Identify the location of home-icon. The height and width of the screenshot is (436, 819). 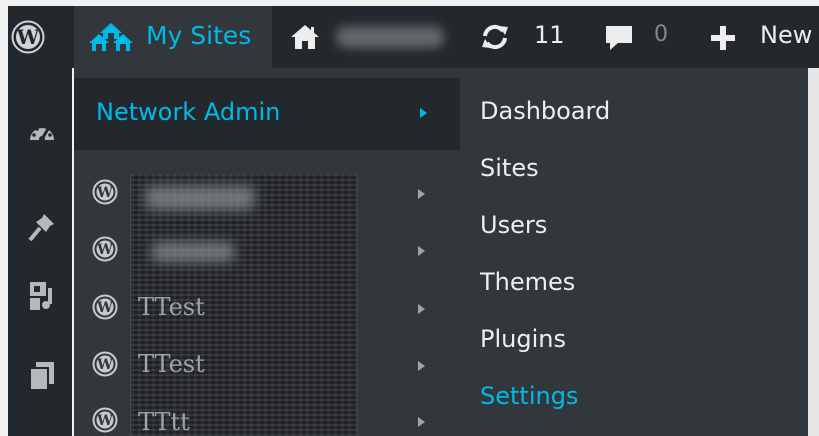
(305, 37).